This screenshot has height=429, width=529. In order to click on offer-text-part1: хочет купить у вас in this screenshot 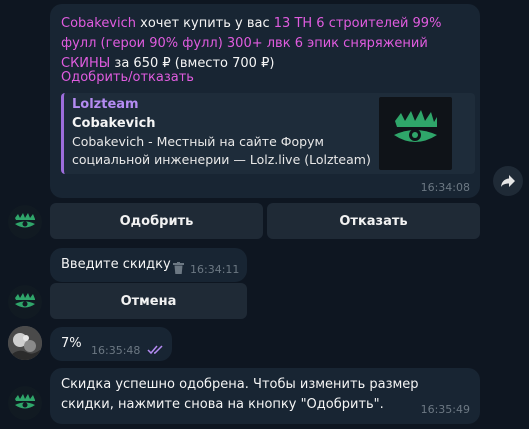, I will do `click(205, 23)`.